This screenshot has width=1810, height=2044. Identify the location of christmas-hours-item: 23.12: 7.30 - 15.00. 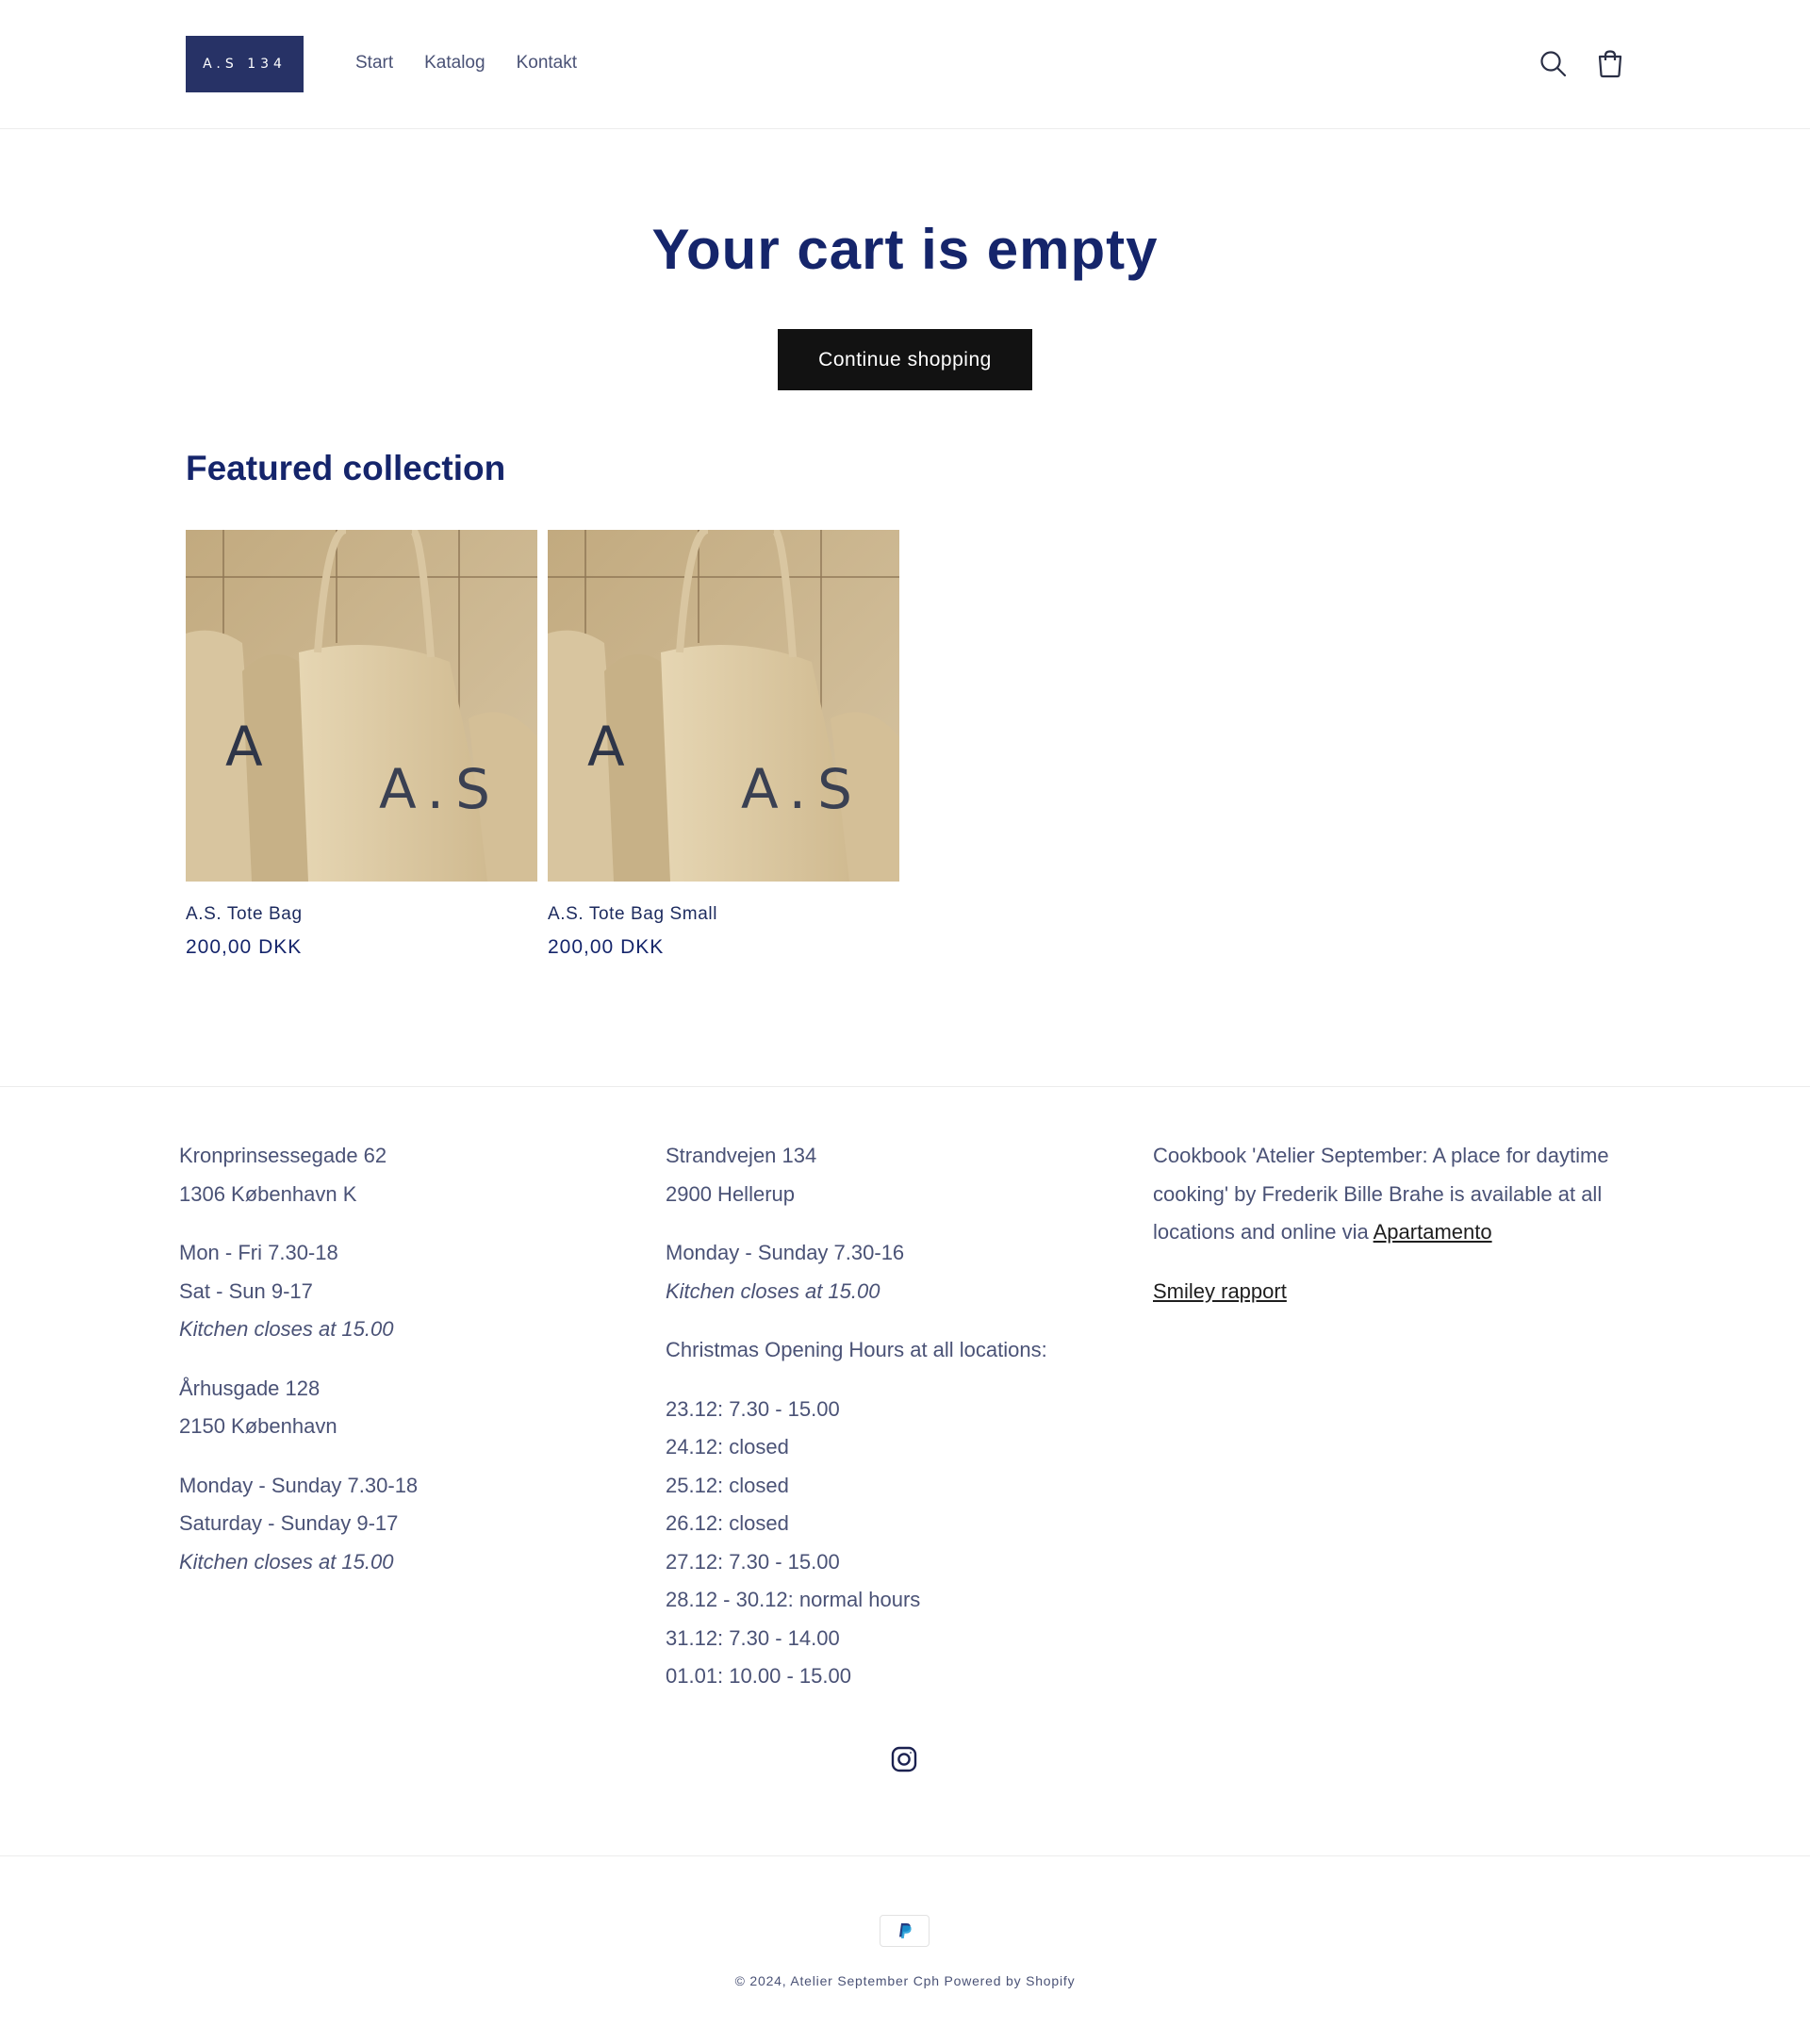
(753, 1408).